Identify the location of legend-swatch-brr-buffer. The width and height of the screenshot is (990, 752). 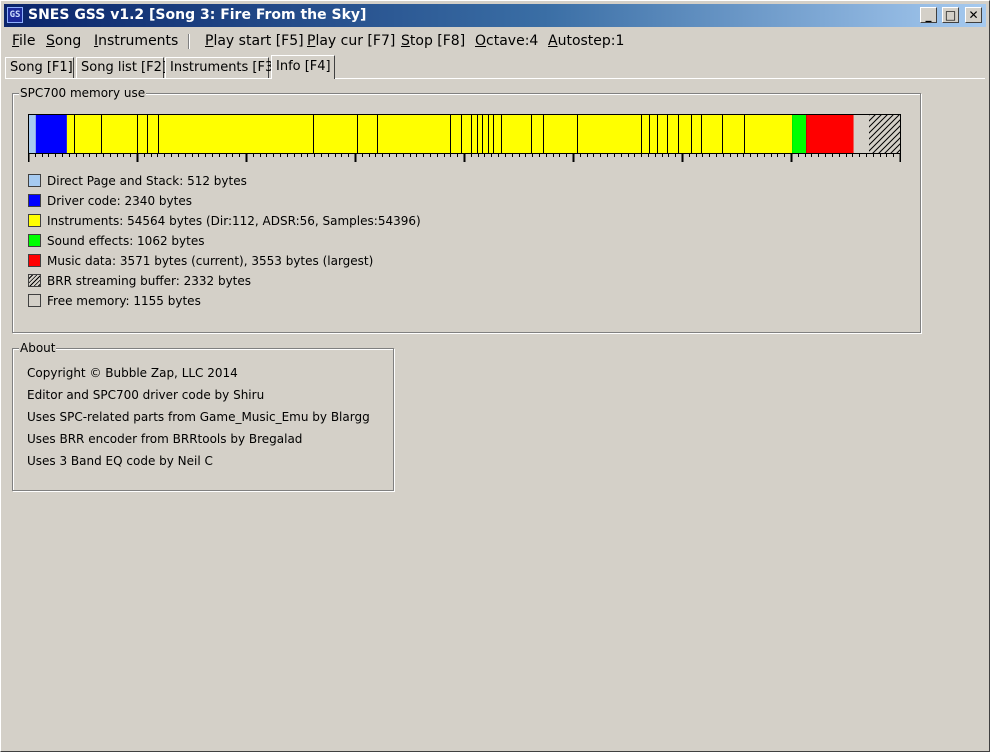
(34, 280).